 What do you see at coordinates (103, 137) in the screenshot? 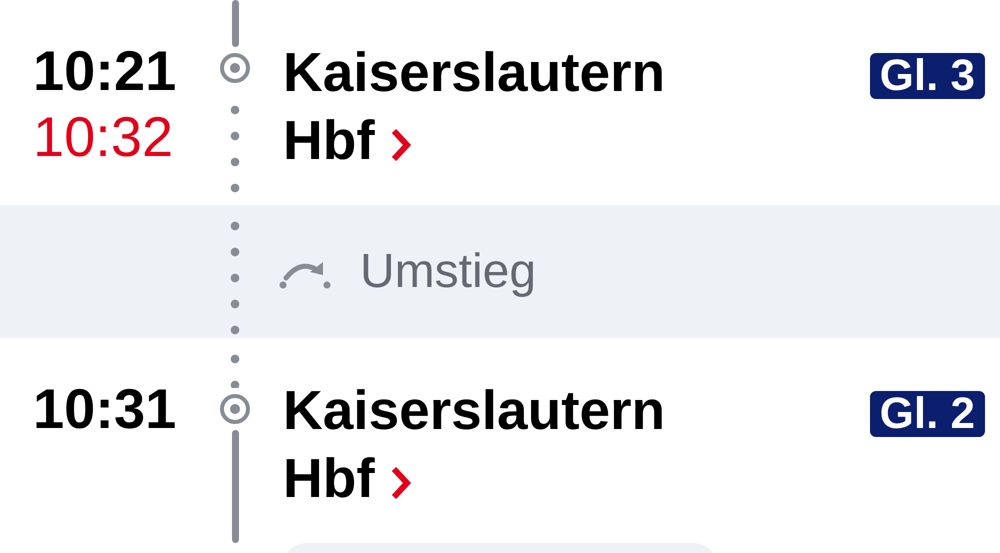
I see `actual-time: 10:32` at bounding box center [103, 137].